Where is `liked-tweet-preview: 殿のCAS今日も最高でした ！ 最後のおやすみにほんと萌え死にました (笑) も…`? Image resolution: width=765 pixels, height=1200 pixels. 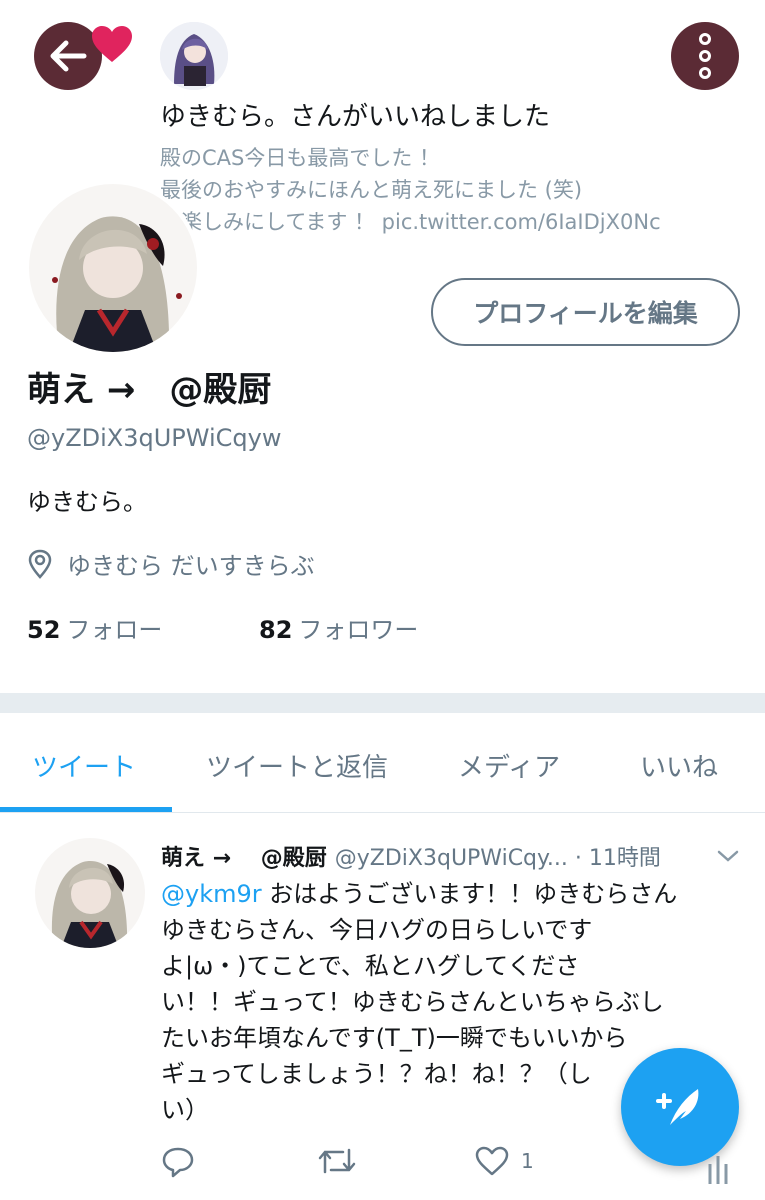 liked-tweet-preview: 殿のCAS今日も最高でした ！ 最後のおやすみにほんと萌え死にました (笑) も… is located at coordinates (410, 190).